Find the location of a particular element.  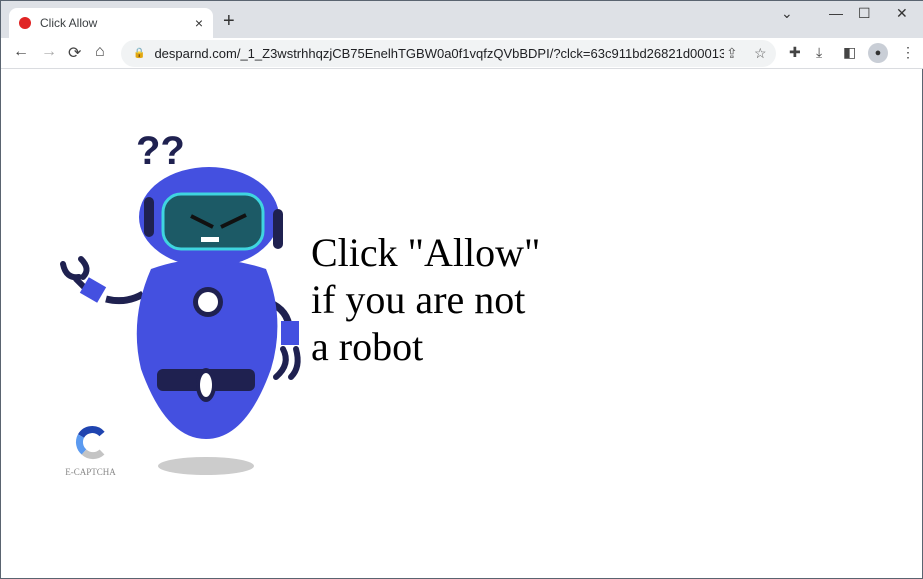

headline-line-3: a robot is located at coordinates (367, 346).